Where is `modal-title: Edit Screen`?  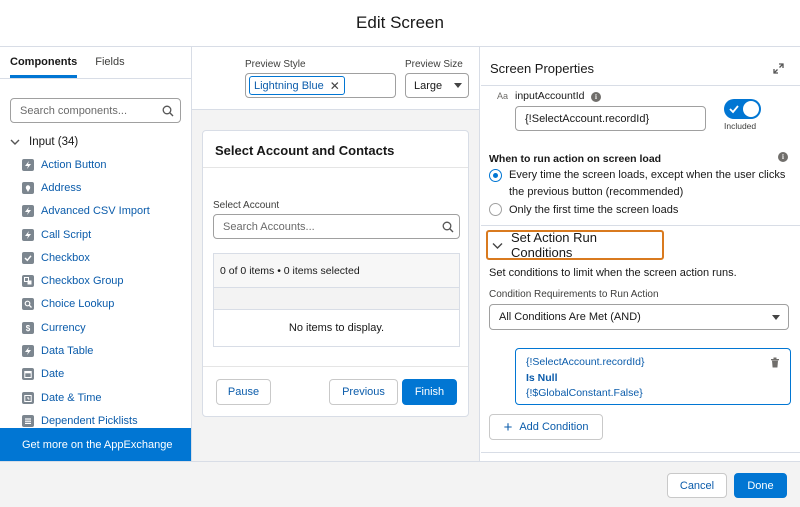
modal-title: Edit Screen is located at coordinates (400, 22).